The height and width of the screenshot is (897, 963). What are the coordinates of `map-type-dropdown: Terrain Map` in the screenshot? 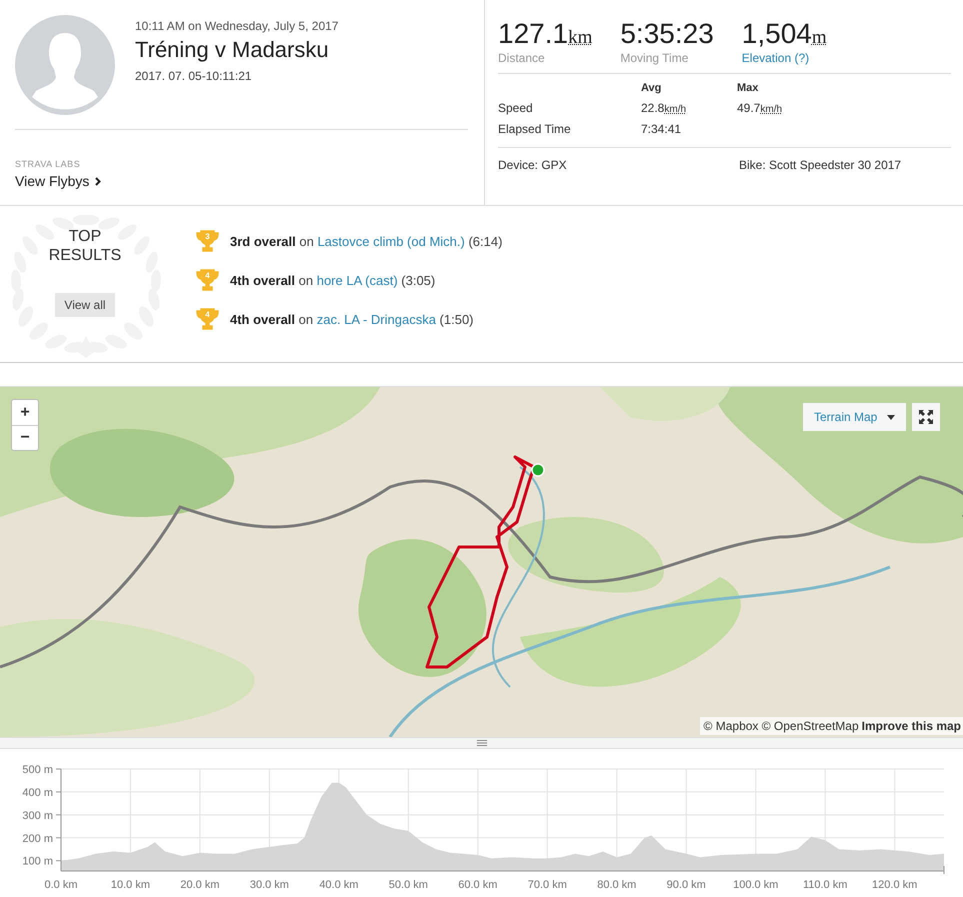 It's located at (854, 417).